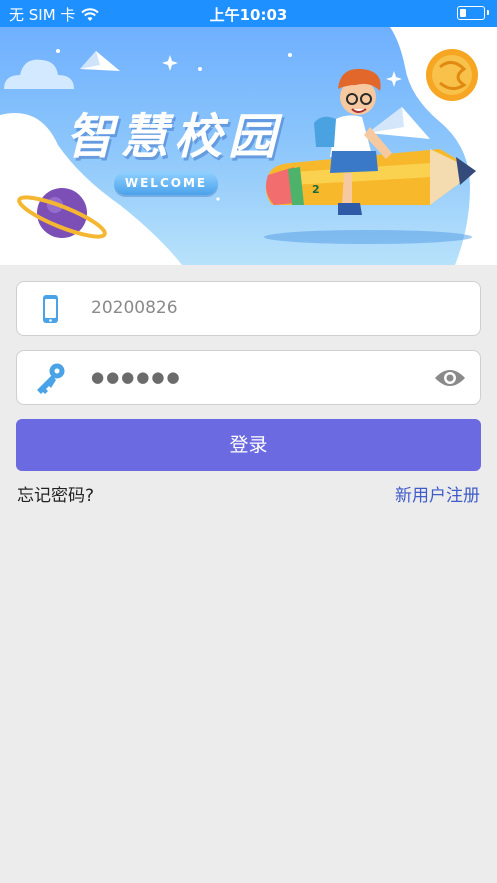  I want to click on password-field: ●●●●●●, so click(248, 377).